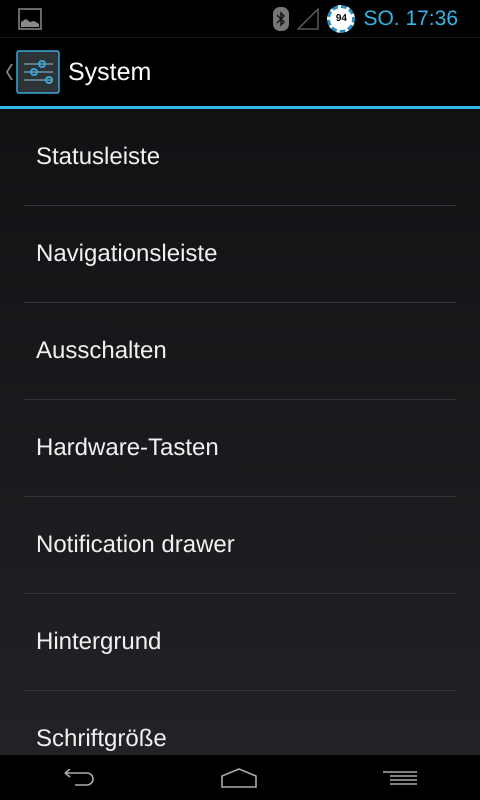 The image size is (480, 800). What do you see at coordinates (30, 19) in the screenshot?
I see `picture-notification-icon` at bounding box center [30, 19].